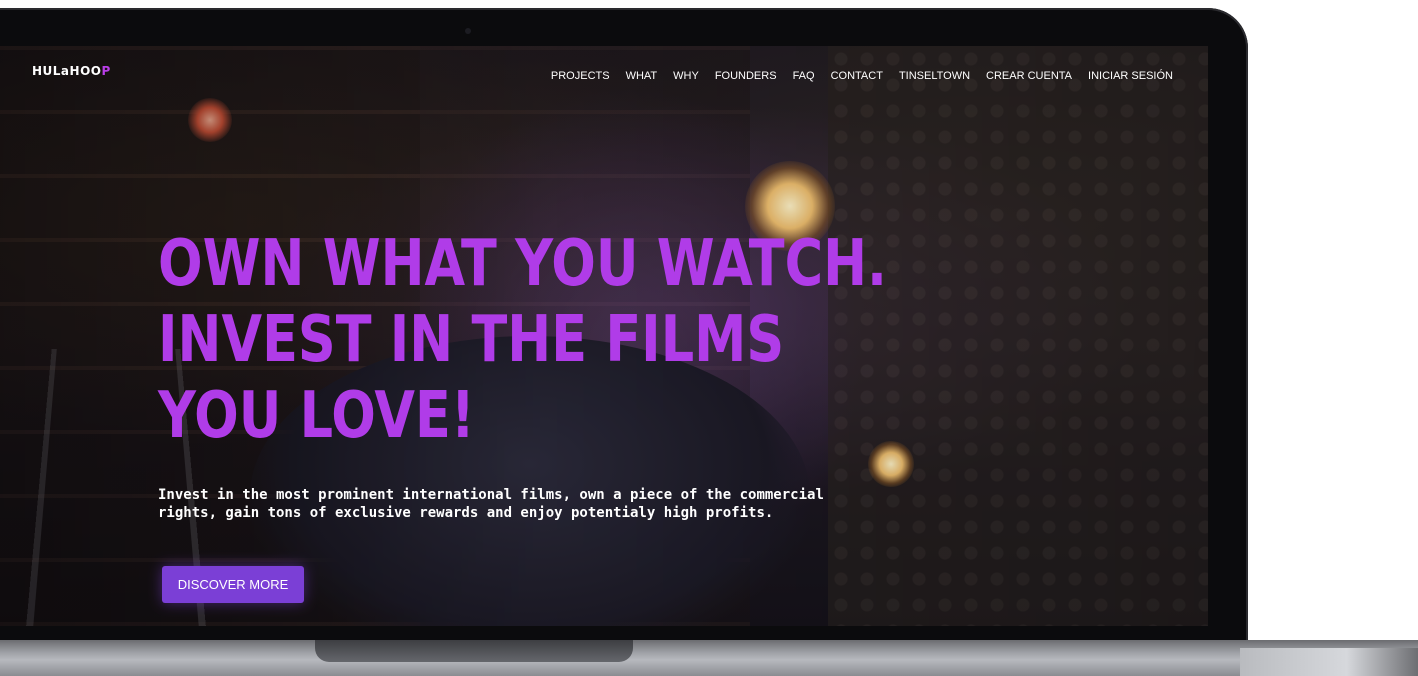 This screenshot has height=676, width=1418. Describe the element at coordinates (857, 76) in the screenshot. I see `nav-item-contact: CONTACT` at that location.